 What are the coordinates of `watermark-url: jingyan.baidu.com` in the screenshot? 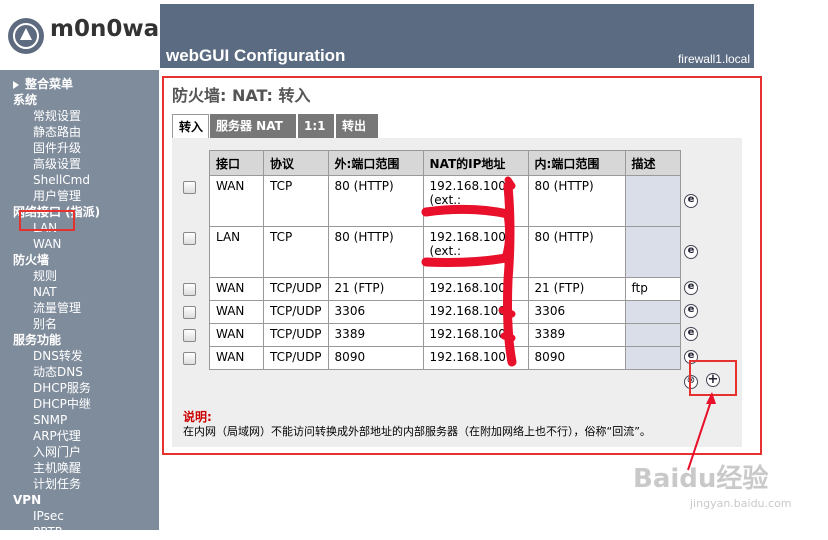 It's located at (741, 503).